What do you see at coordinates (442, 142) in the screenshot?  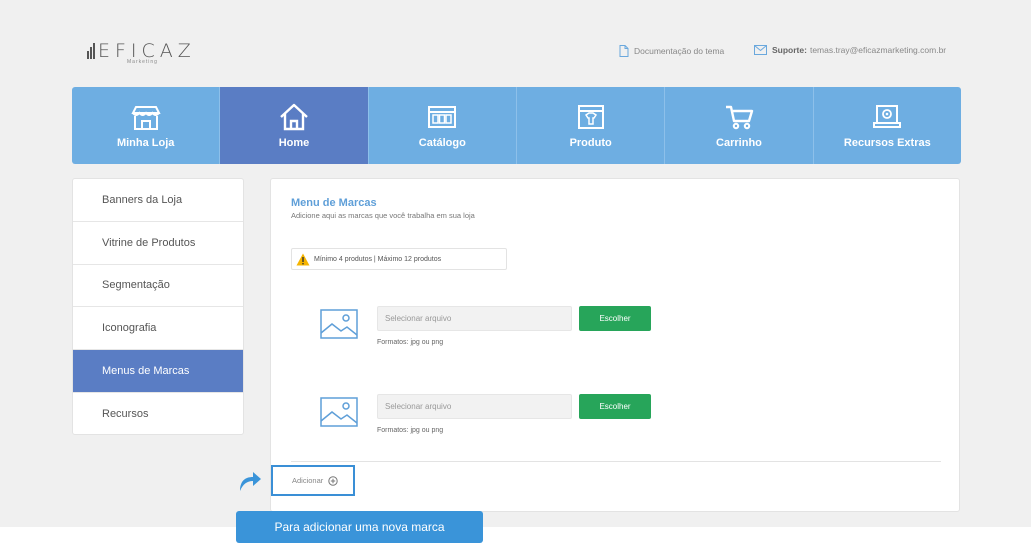 I see `nav-label: Catálogo` at bounding box center [442, 142].